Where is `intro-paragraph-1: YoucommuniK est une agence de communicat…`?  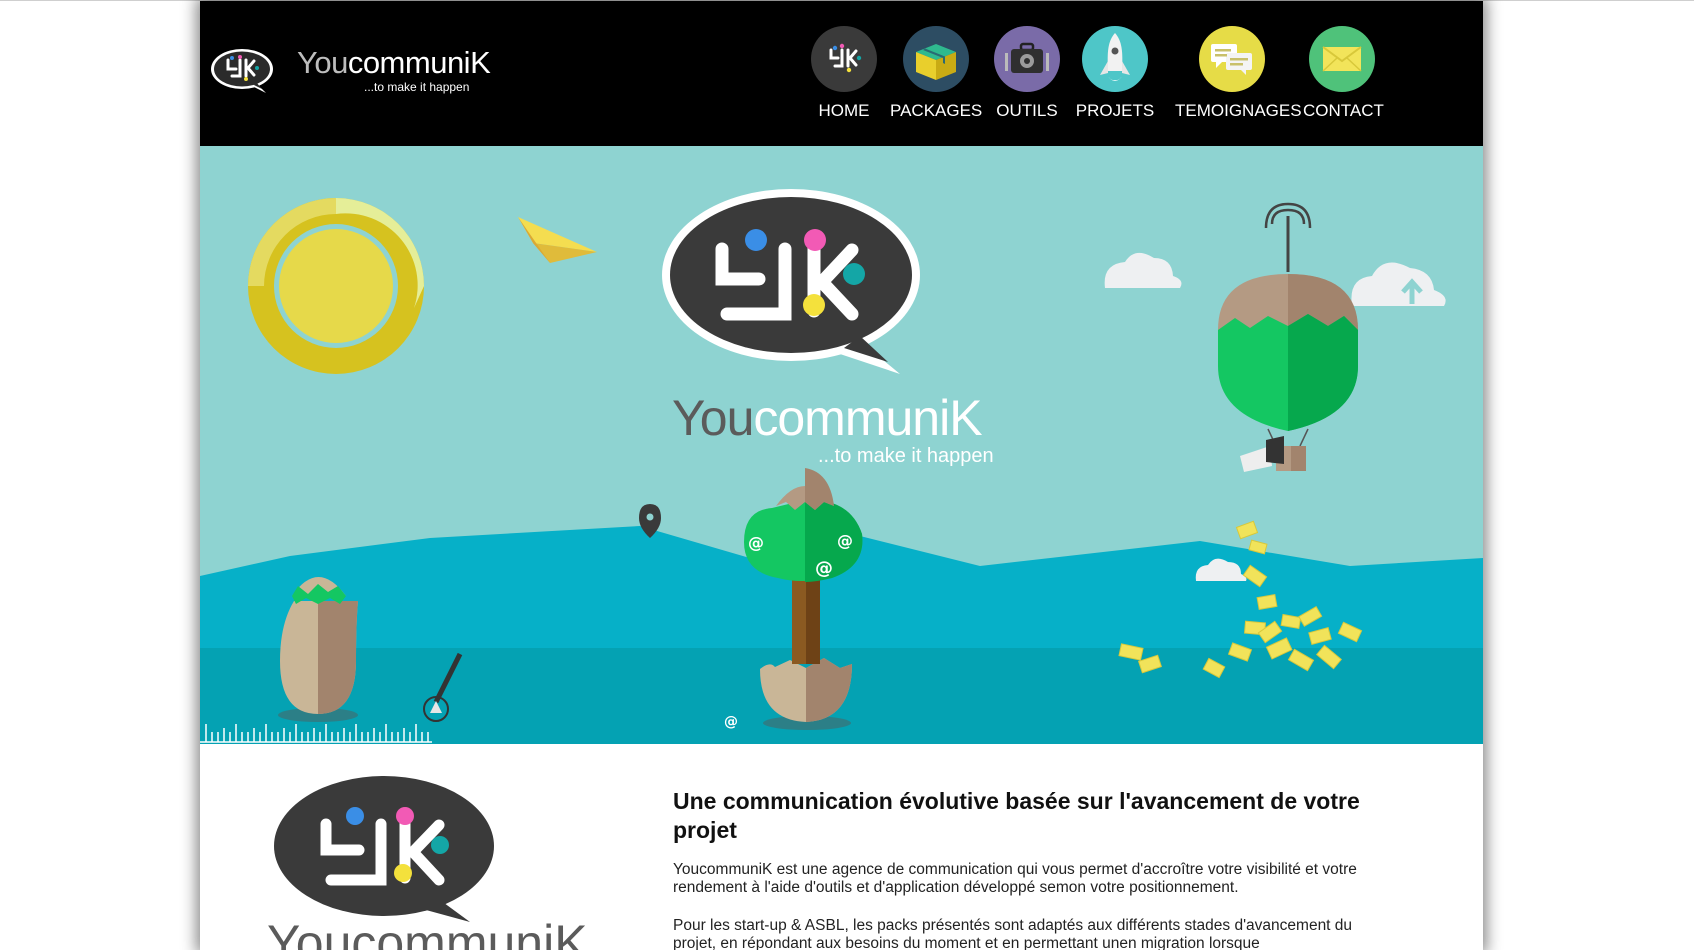 intro-paragraph-1: YoucommuniK est une agence de communicat… is located at coordinates (1015, 878).